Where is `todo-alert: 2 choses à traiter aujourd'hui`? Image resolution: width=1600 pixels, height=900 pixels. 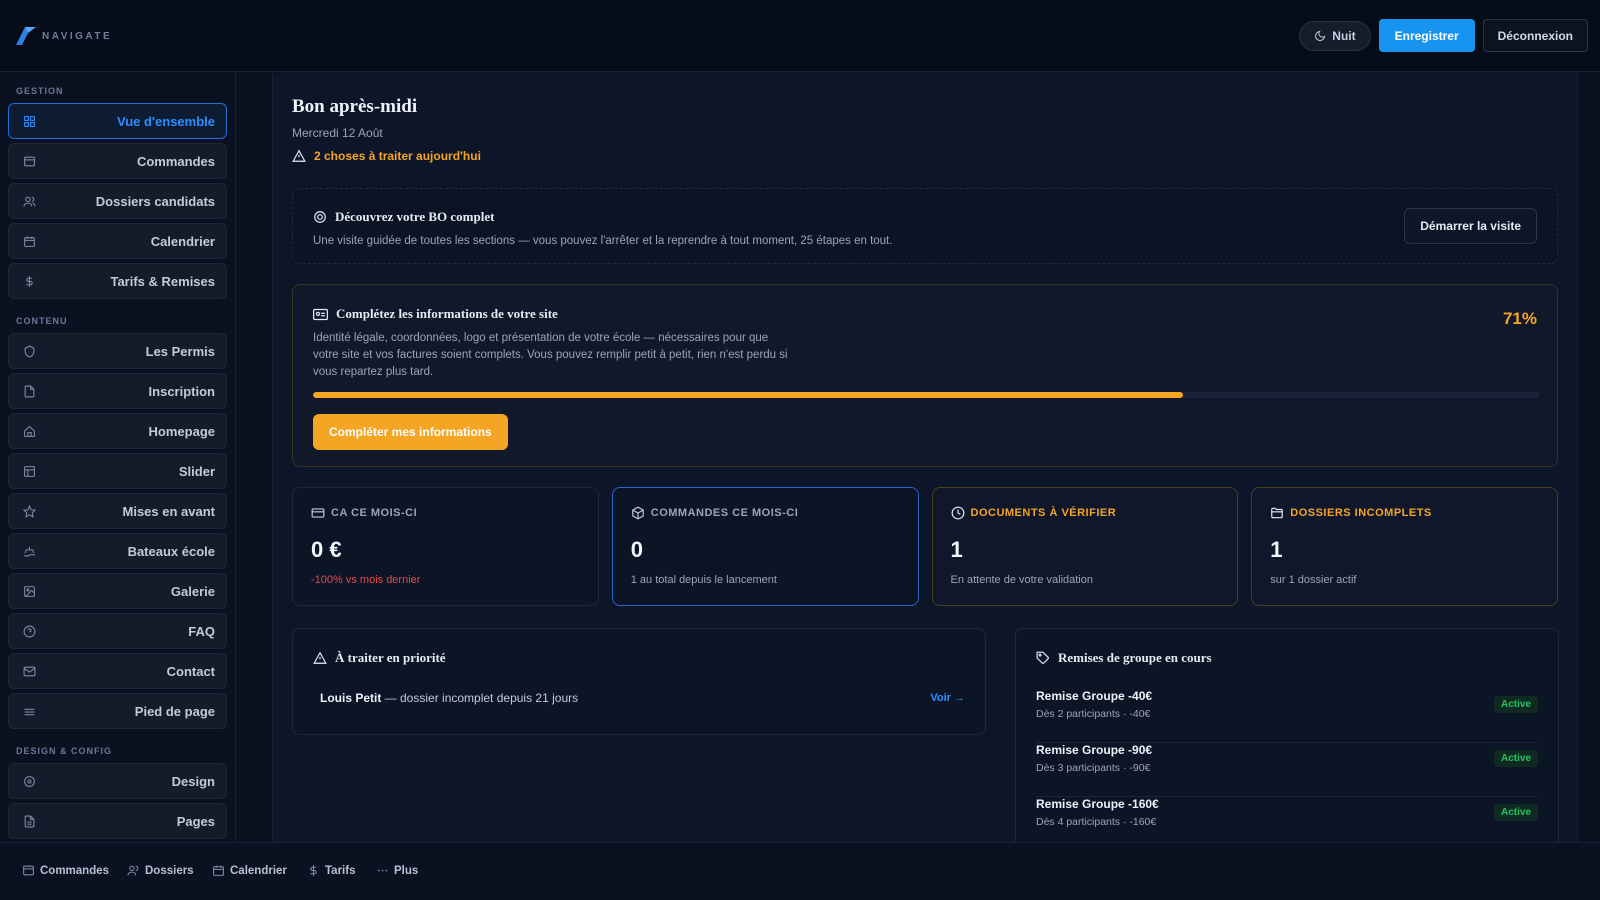 todo-alert: 2 choses à traiter aujourd'hui is located at coordinates (386, 156).